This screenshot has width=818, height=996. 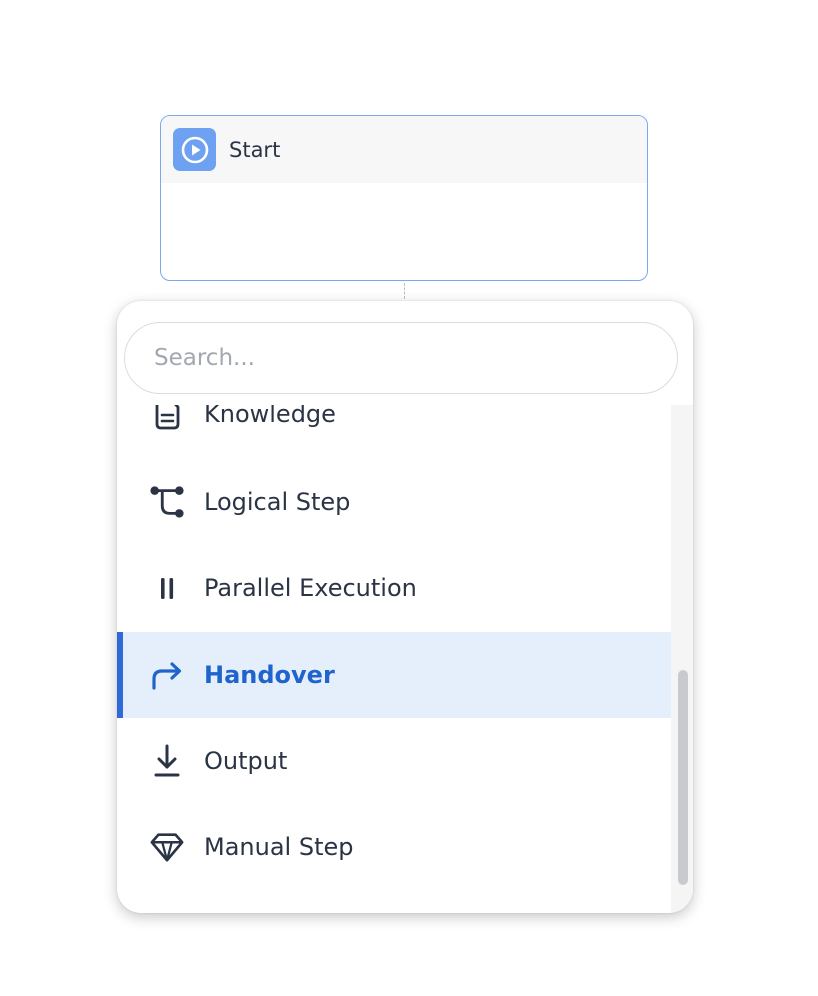 What do you see at coordinates (167, 675) in the screenshot?
I see `redirect-arrow-icon` at bounding box center [167, 675].